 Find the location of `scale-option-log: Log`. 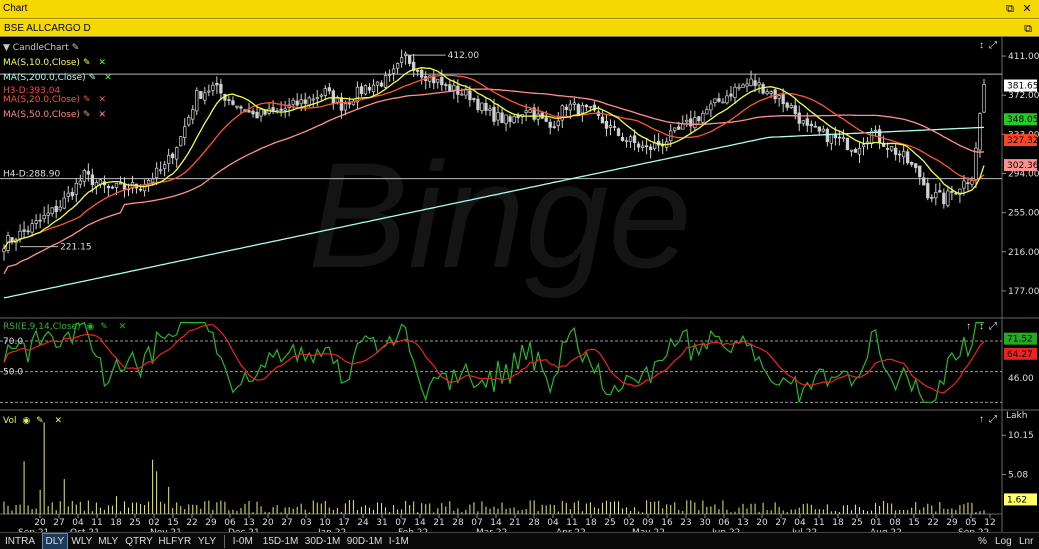

scale-option-log: Log is located at coordinates (1003, 541).